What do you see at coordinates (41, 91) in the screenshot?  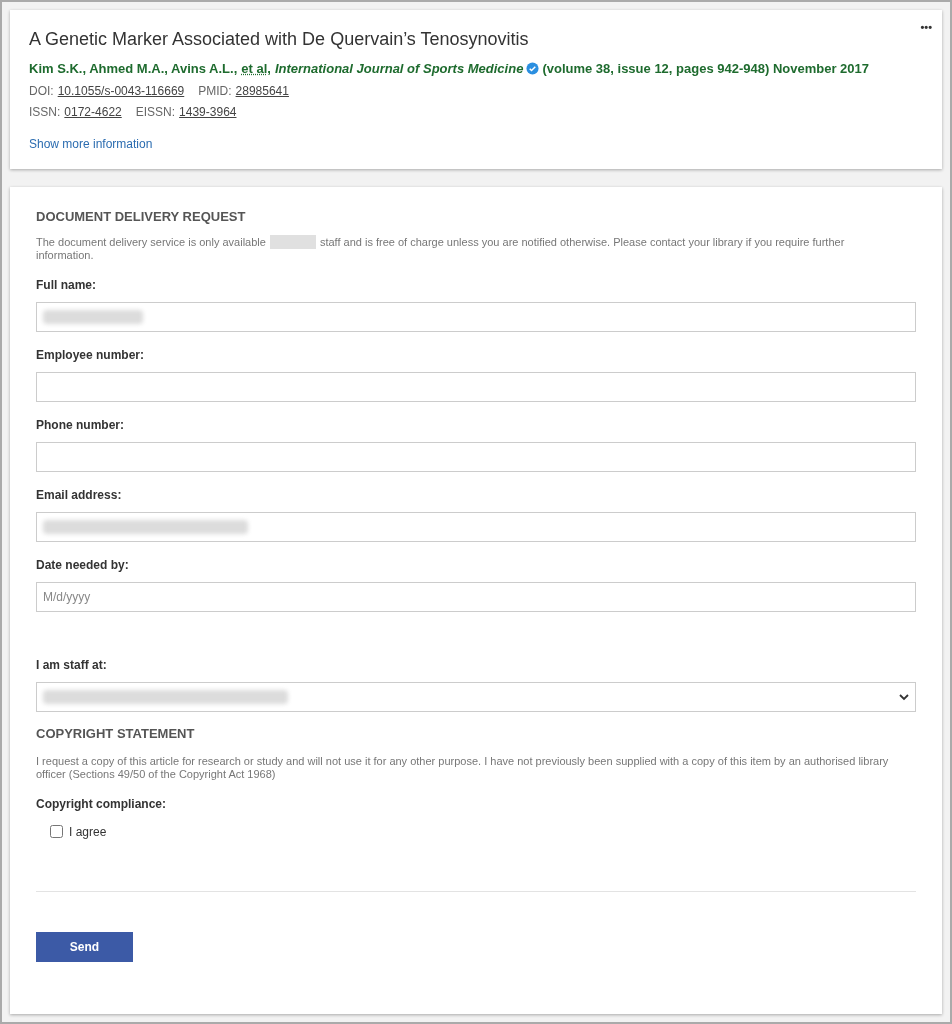 I see `identifier-label: DOI:` at bounding box center [41, 91].